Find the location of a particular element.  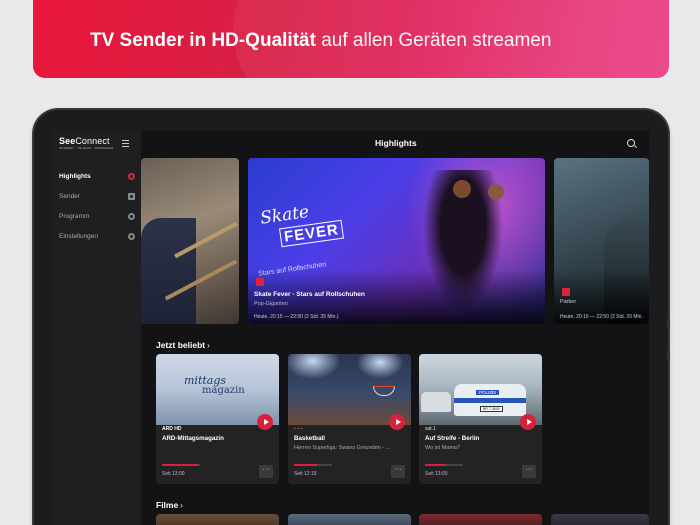

hero-next-time: Heute, 20:15 — 22:50 (2 Std. 20 Min. is located at coordinates (601, 317).